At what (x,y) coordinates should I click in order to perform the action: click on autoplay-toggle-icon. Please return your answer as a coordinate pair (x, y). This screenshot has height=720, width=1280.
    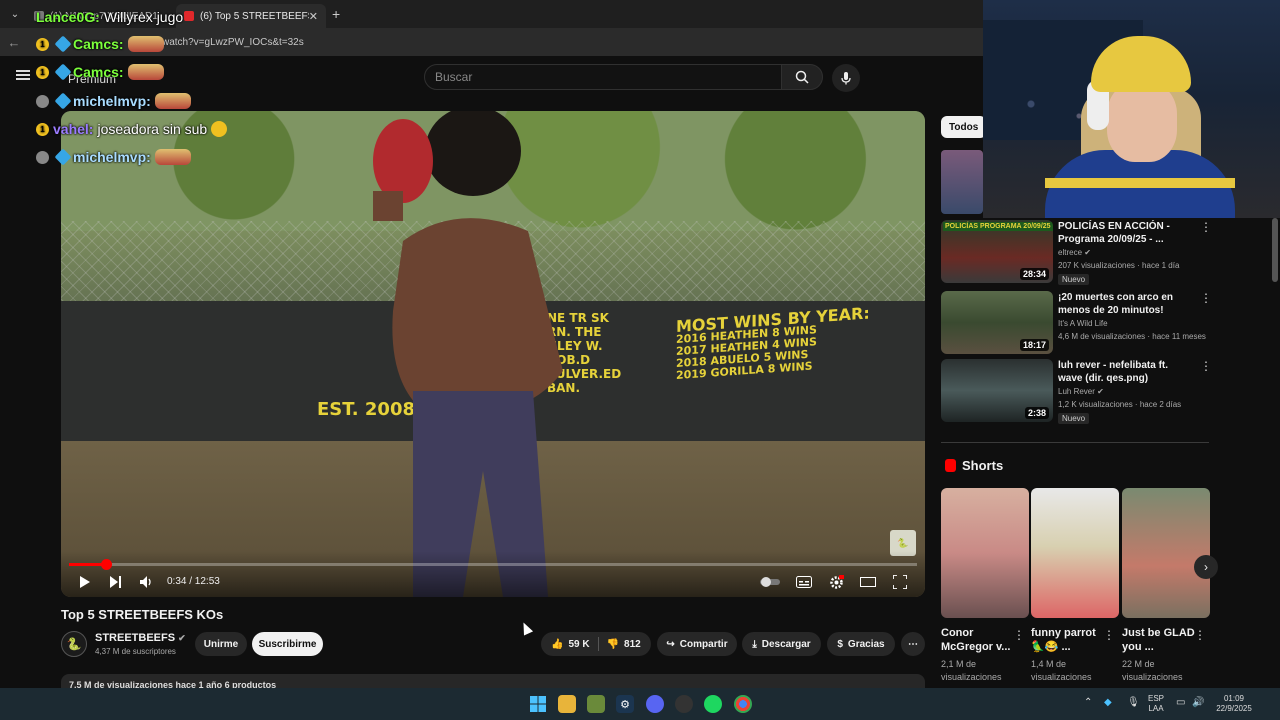
    Looking at the image, I should click on (770, 582).